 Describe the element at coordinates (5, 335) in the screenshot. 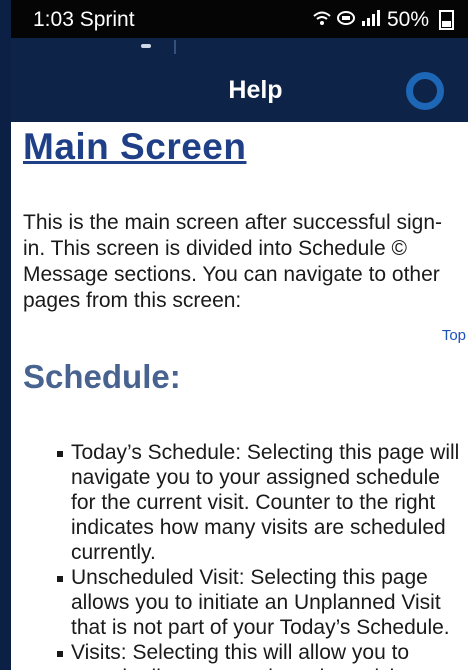

I see `window-frame` at that location.